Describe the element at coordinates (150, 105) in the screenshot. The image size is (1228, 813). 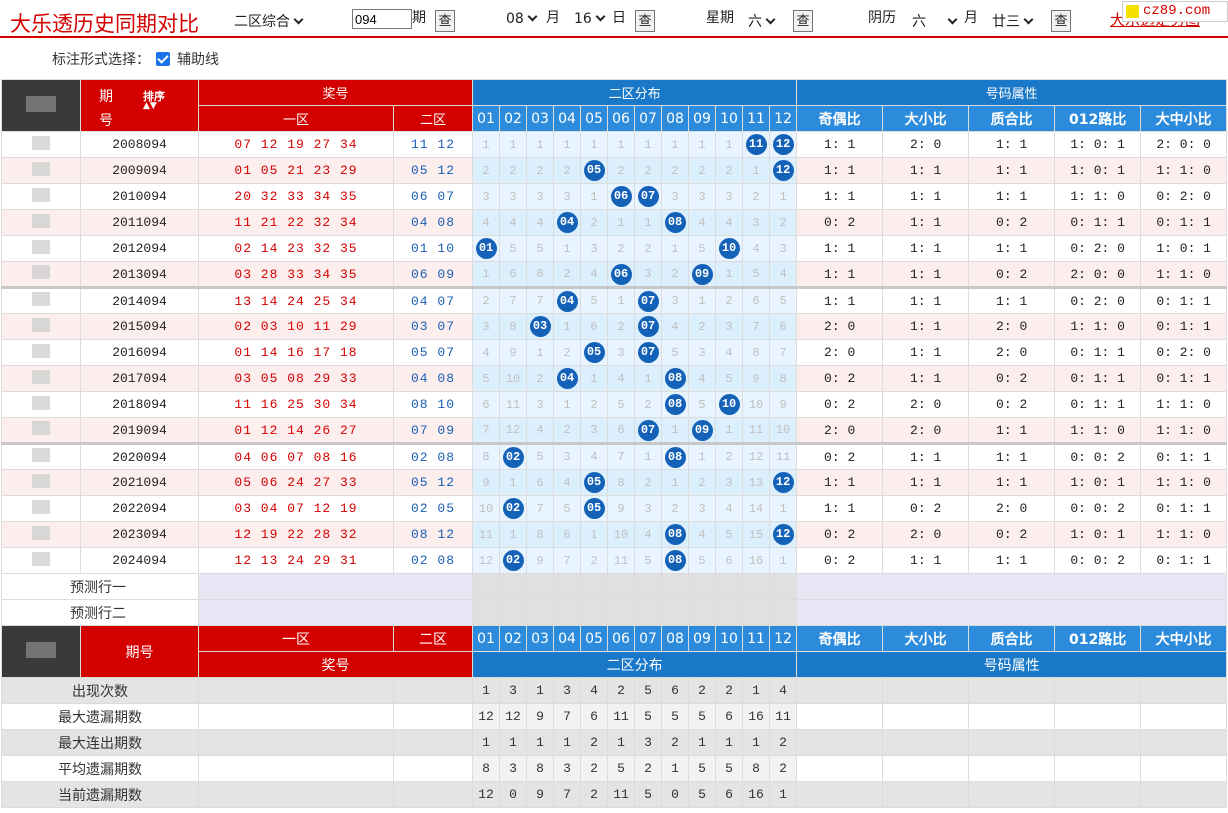
I see `sort-arrows-icon: ▲▼` at that location.